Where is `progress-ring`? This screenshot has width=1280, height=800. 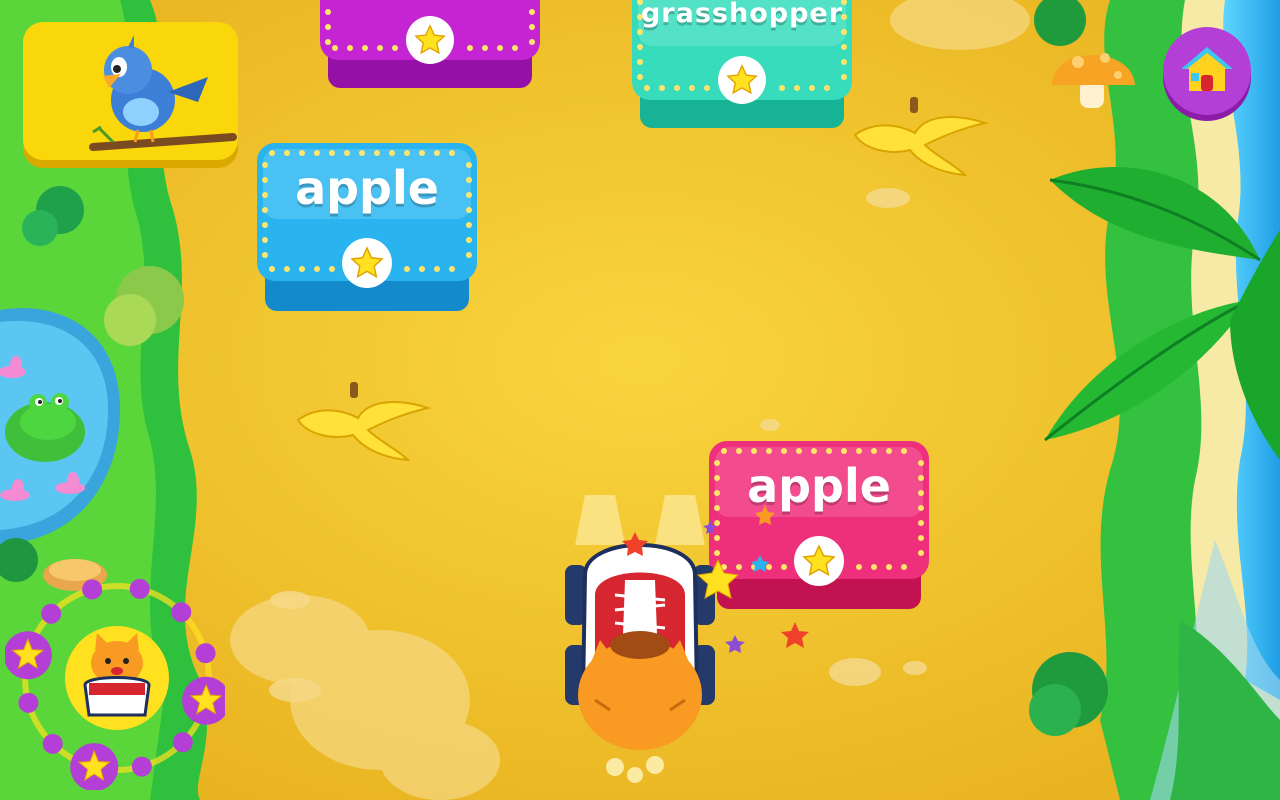 progress-ring is located at coordinates (117, 683).